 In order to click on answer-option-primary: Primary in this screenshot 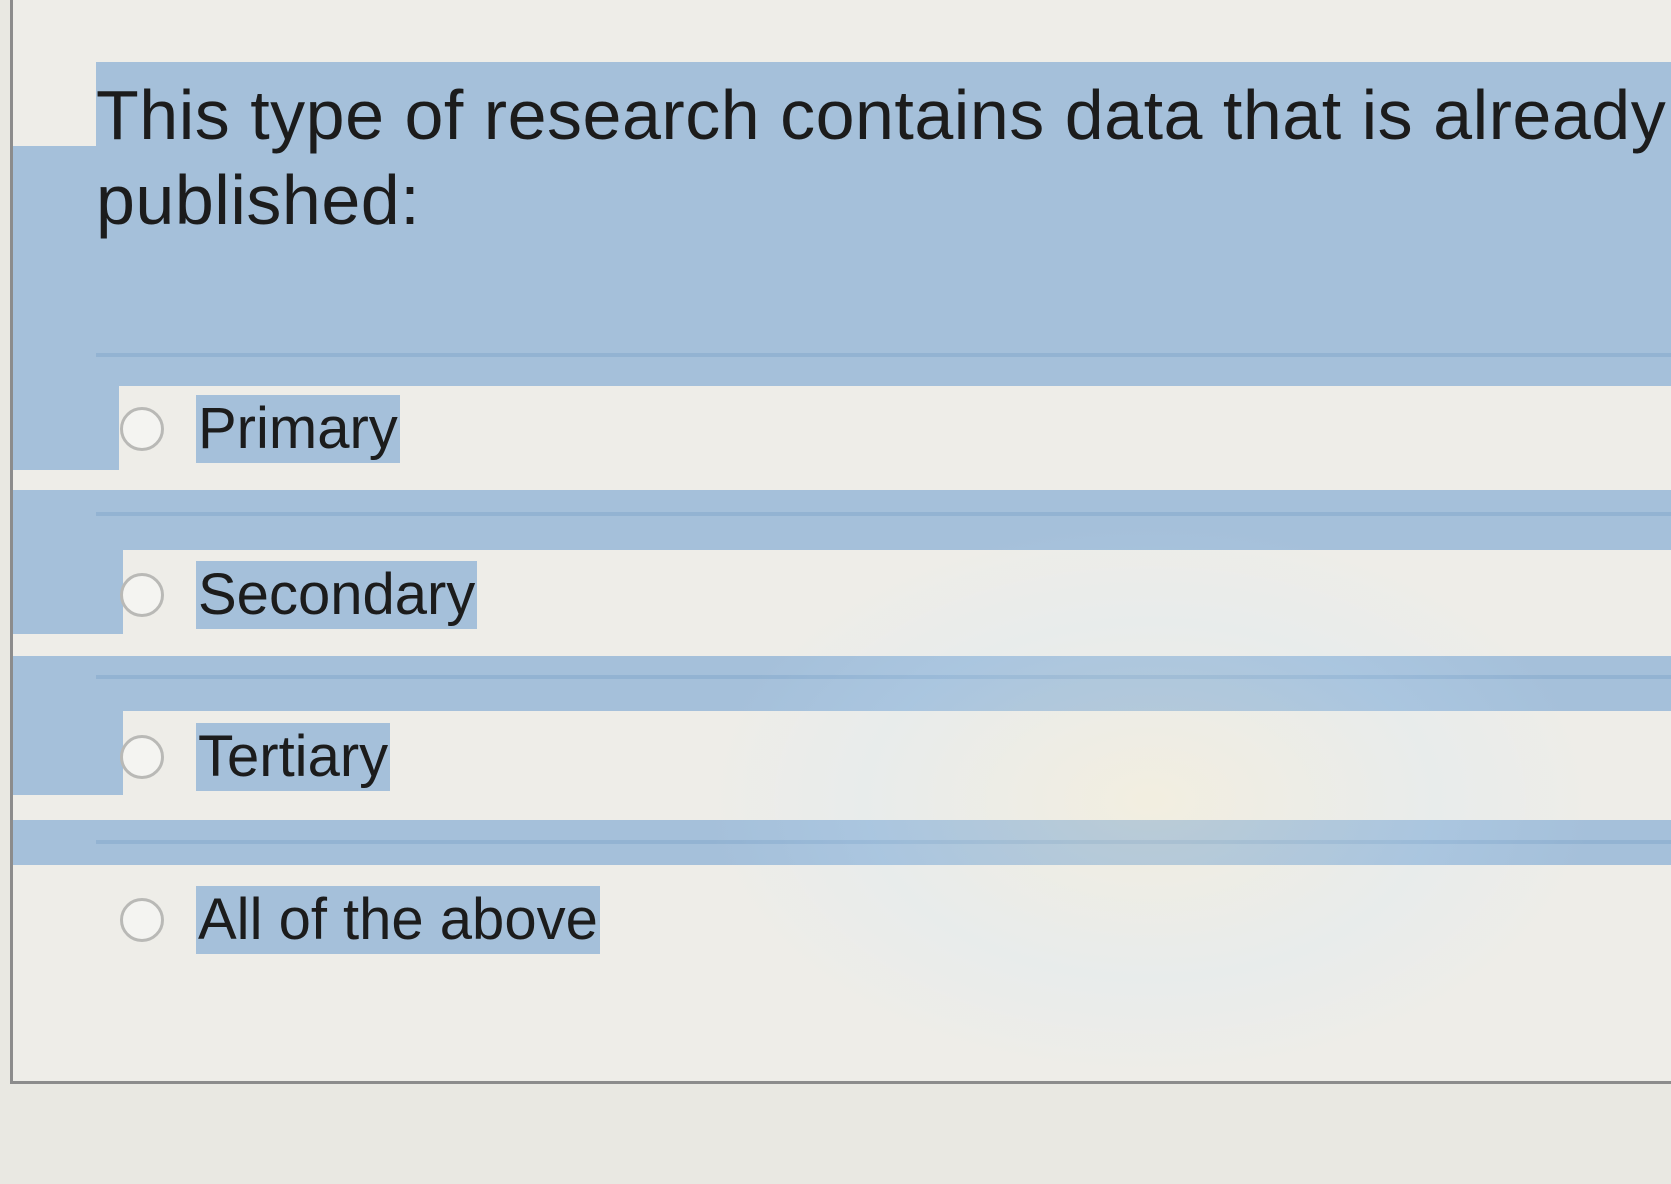, I will do `click(260, 429)`.